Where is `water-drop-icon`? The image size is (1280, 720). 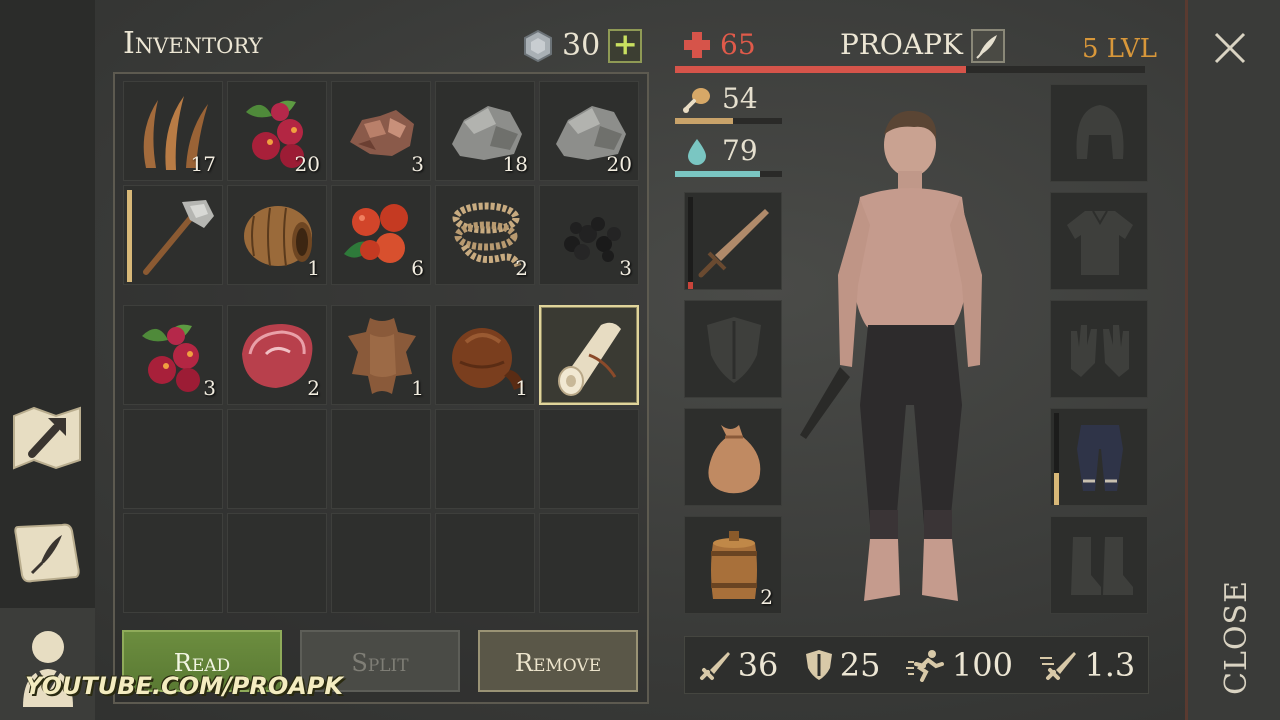
water-drop-icon is located at coordinates (697, 151).